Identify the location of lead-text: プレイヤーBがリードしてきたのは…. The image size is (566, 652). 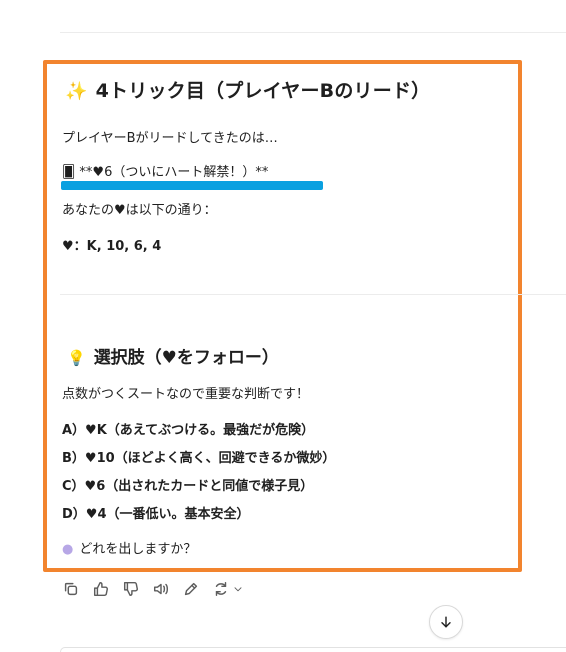
(170, 138).